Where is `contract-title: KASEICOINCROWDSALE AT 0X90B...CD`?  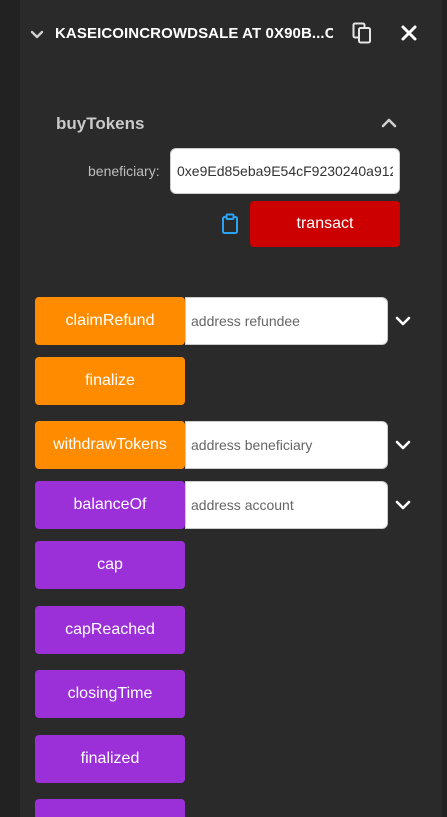 contract-title: KASEICOINCROWDSALE AT 0X90B...CD is located at coordinates (194, 34).